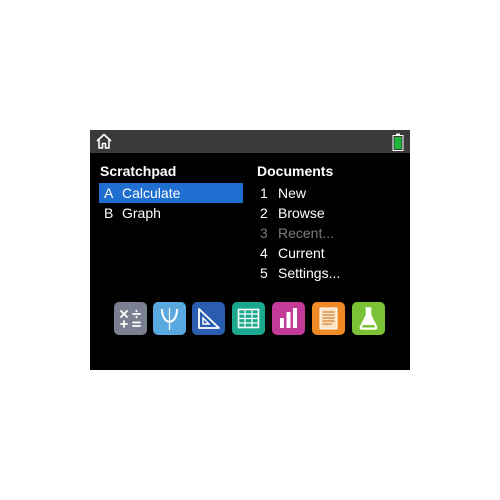  Describe the element at coordinates (301, 213) in the screenshot. I see `menu-label: Browse` at that location.